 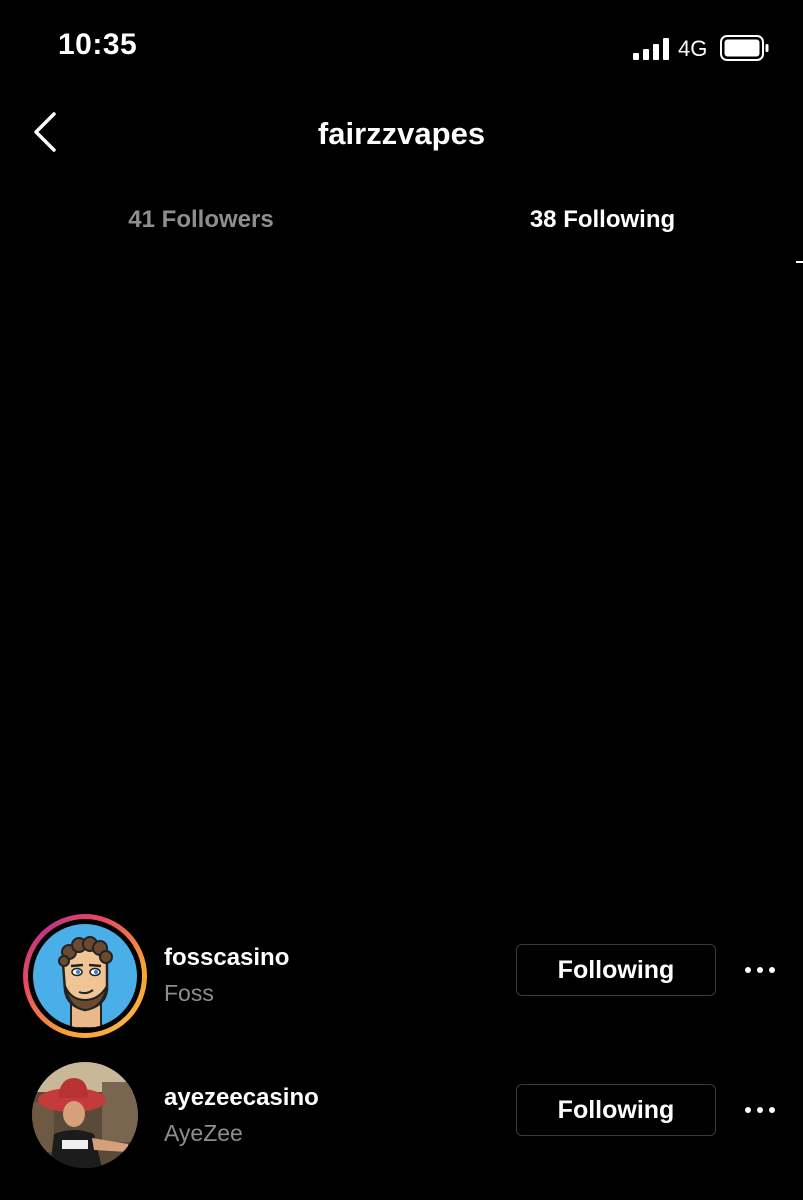 What do you see at coordinates (401, 1115) in the screenshot?
I see `list-item: ayezeecasino AyeZee Following` at bounding box center [401, 1115].